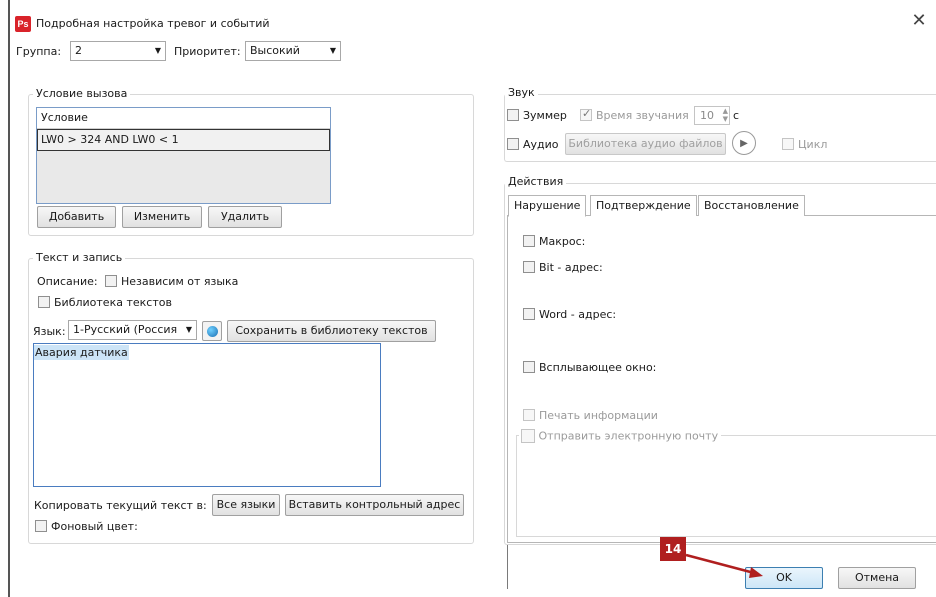 The height and width of the screenshot is (597, 936). Describe the element at coordinates (756, 572) in the screenshot. I see `annotation-arrow-head` at that location.